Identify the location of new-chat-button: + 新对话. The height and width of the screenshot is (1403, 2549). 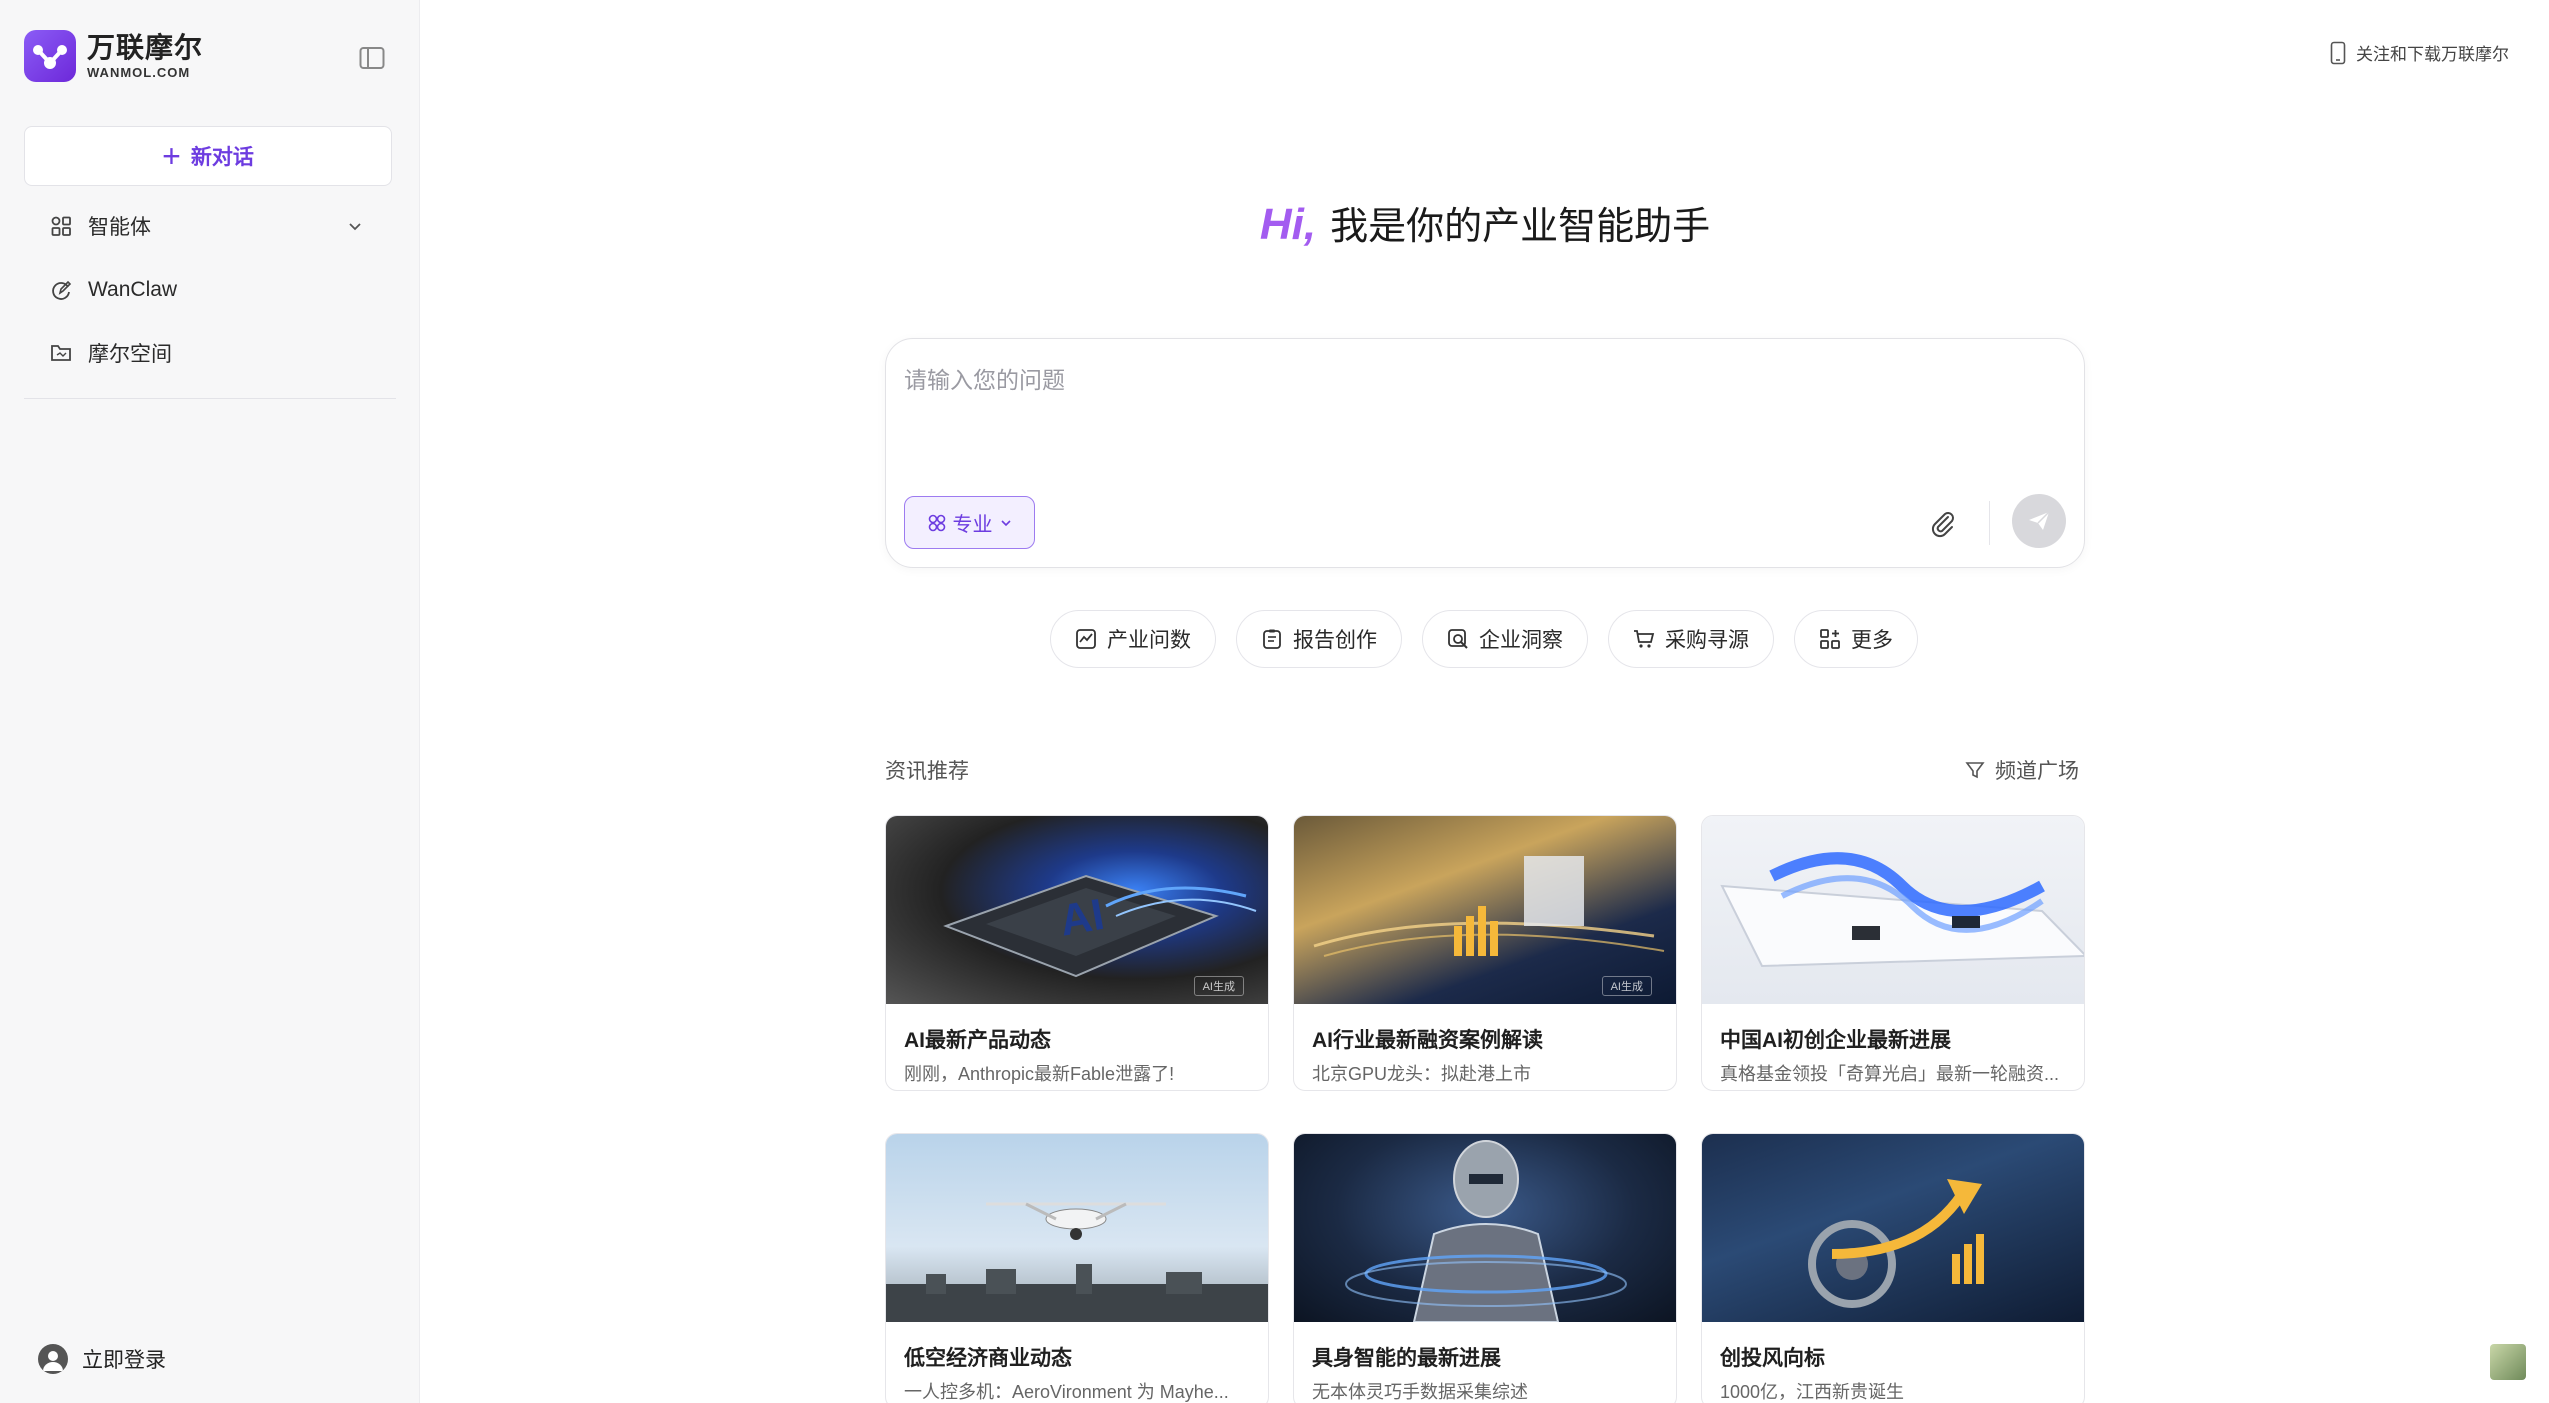
(208, 156).